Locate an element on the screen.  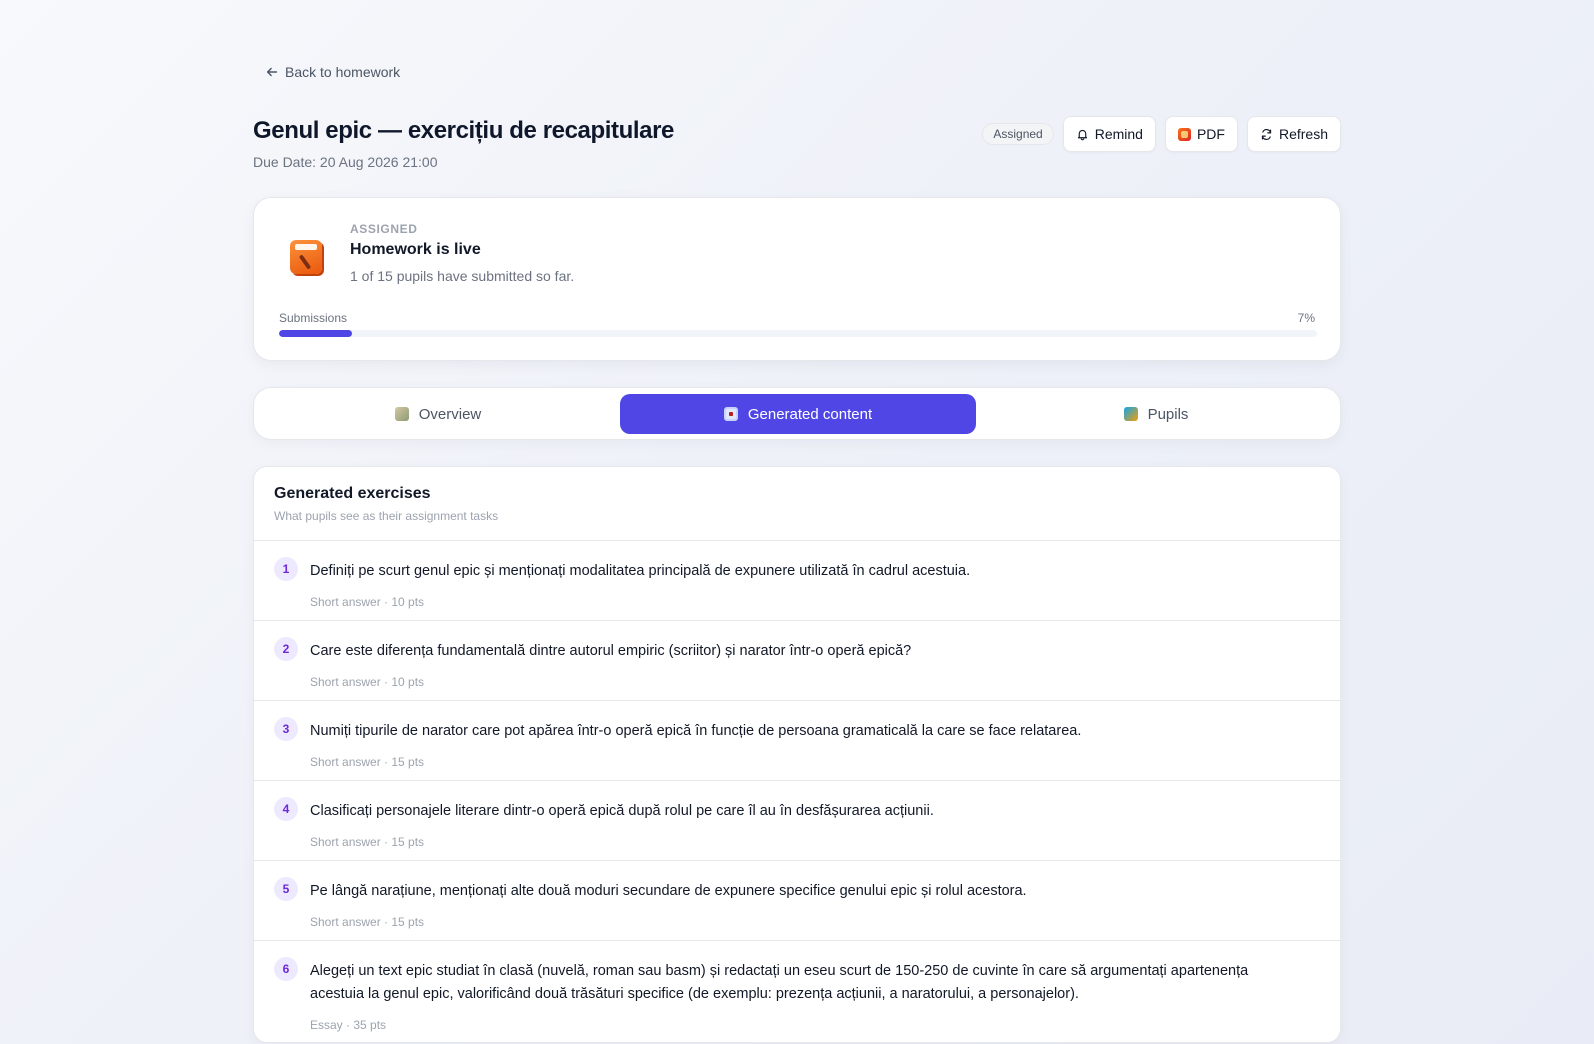
overview-icon is located at coordinates (401, 414).